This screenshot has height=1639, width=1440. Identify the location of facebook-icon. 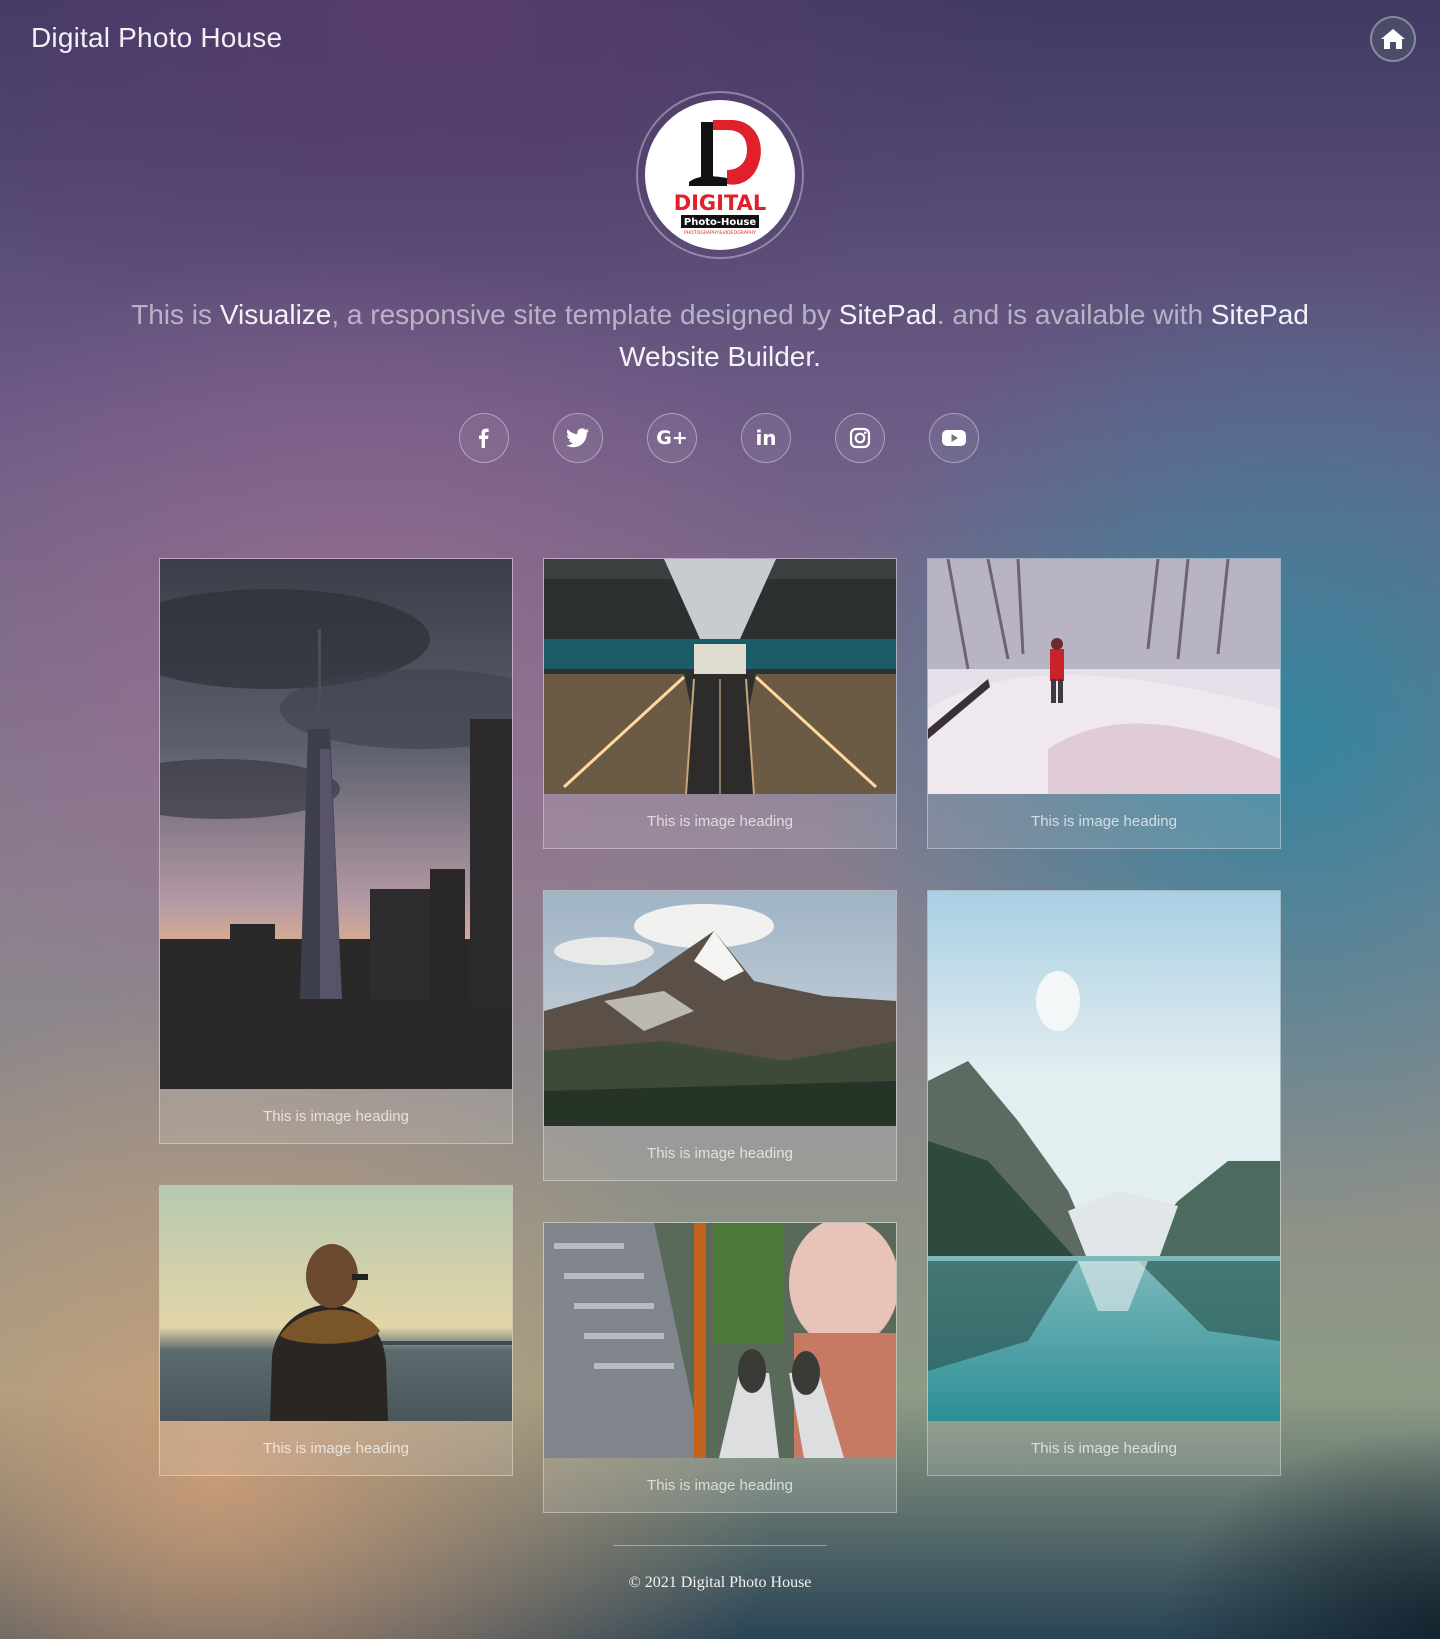
(484, 438).